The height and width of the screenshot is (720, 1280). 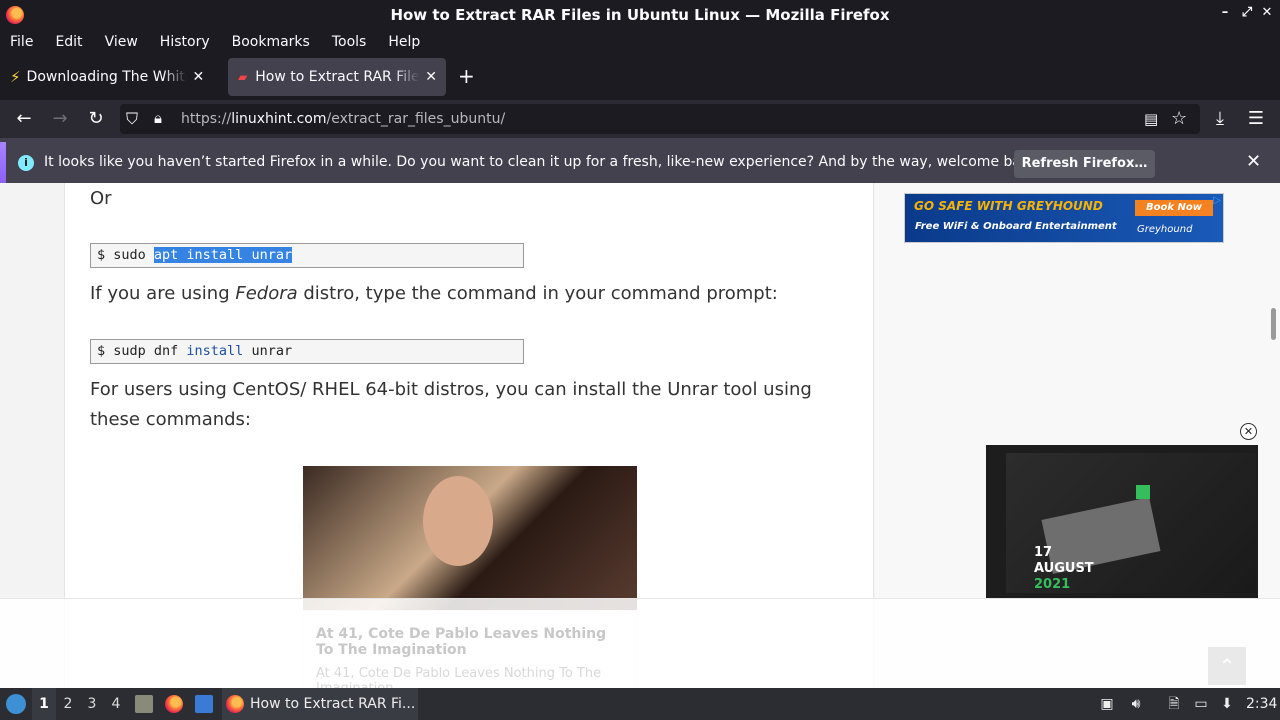 What do you see at coordinates (21, 42) in the screenshot?
I see `menu-file: File` at bounding box center [21, 42].